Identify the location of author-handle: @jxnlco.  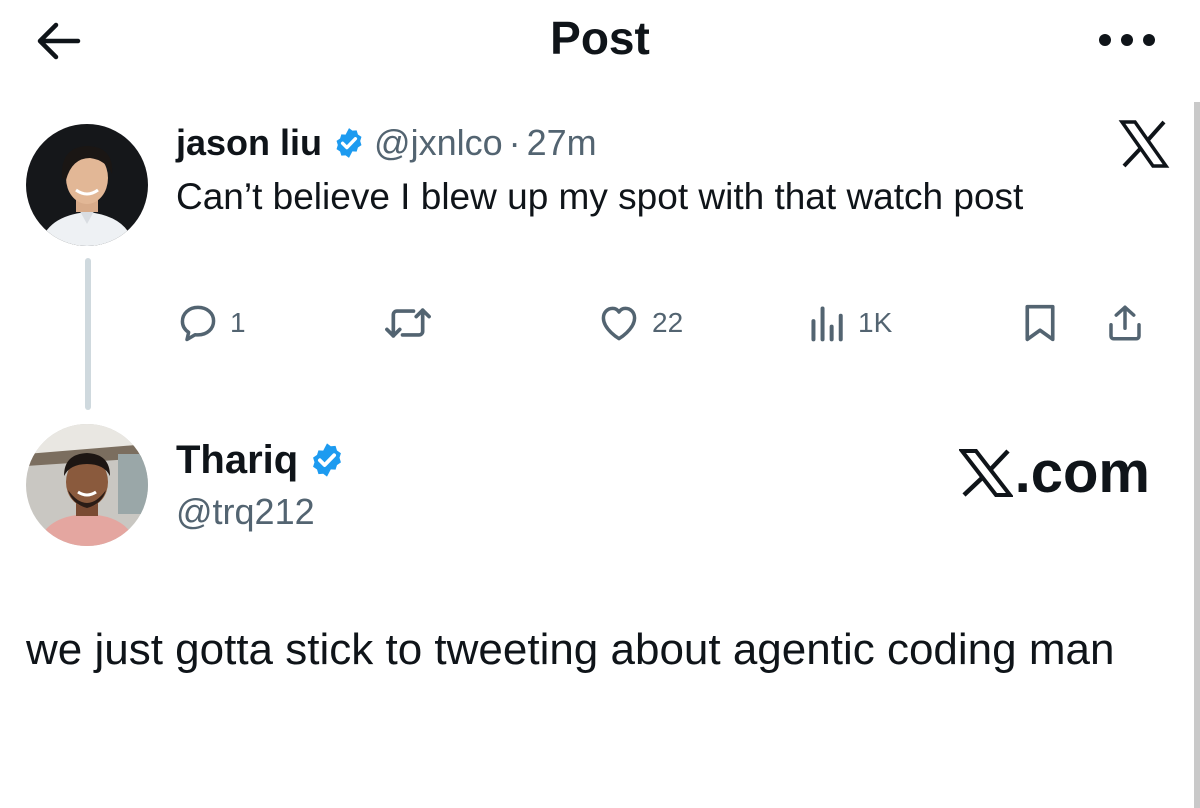
(438, 143).